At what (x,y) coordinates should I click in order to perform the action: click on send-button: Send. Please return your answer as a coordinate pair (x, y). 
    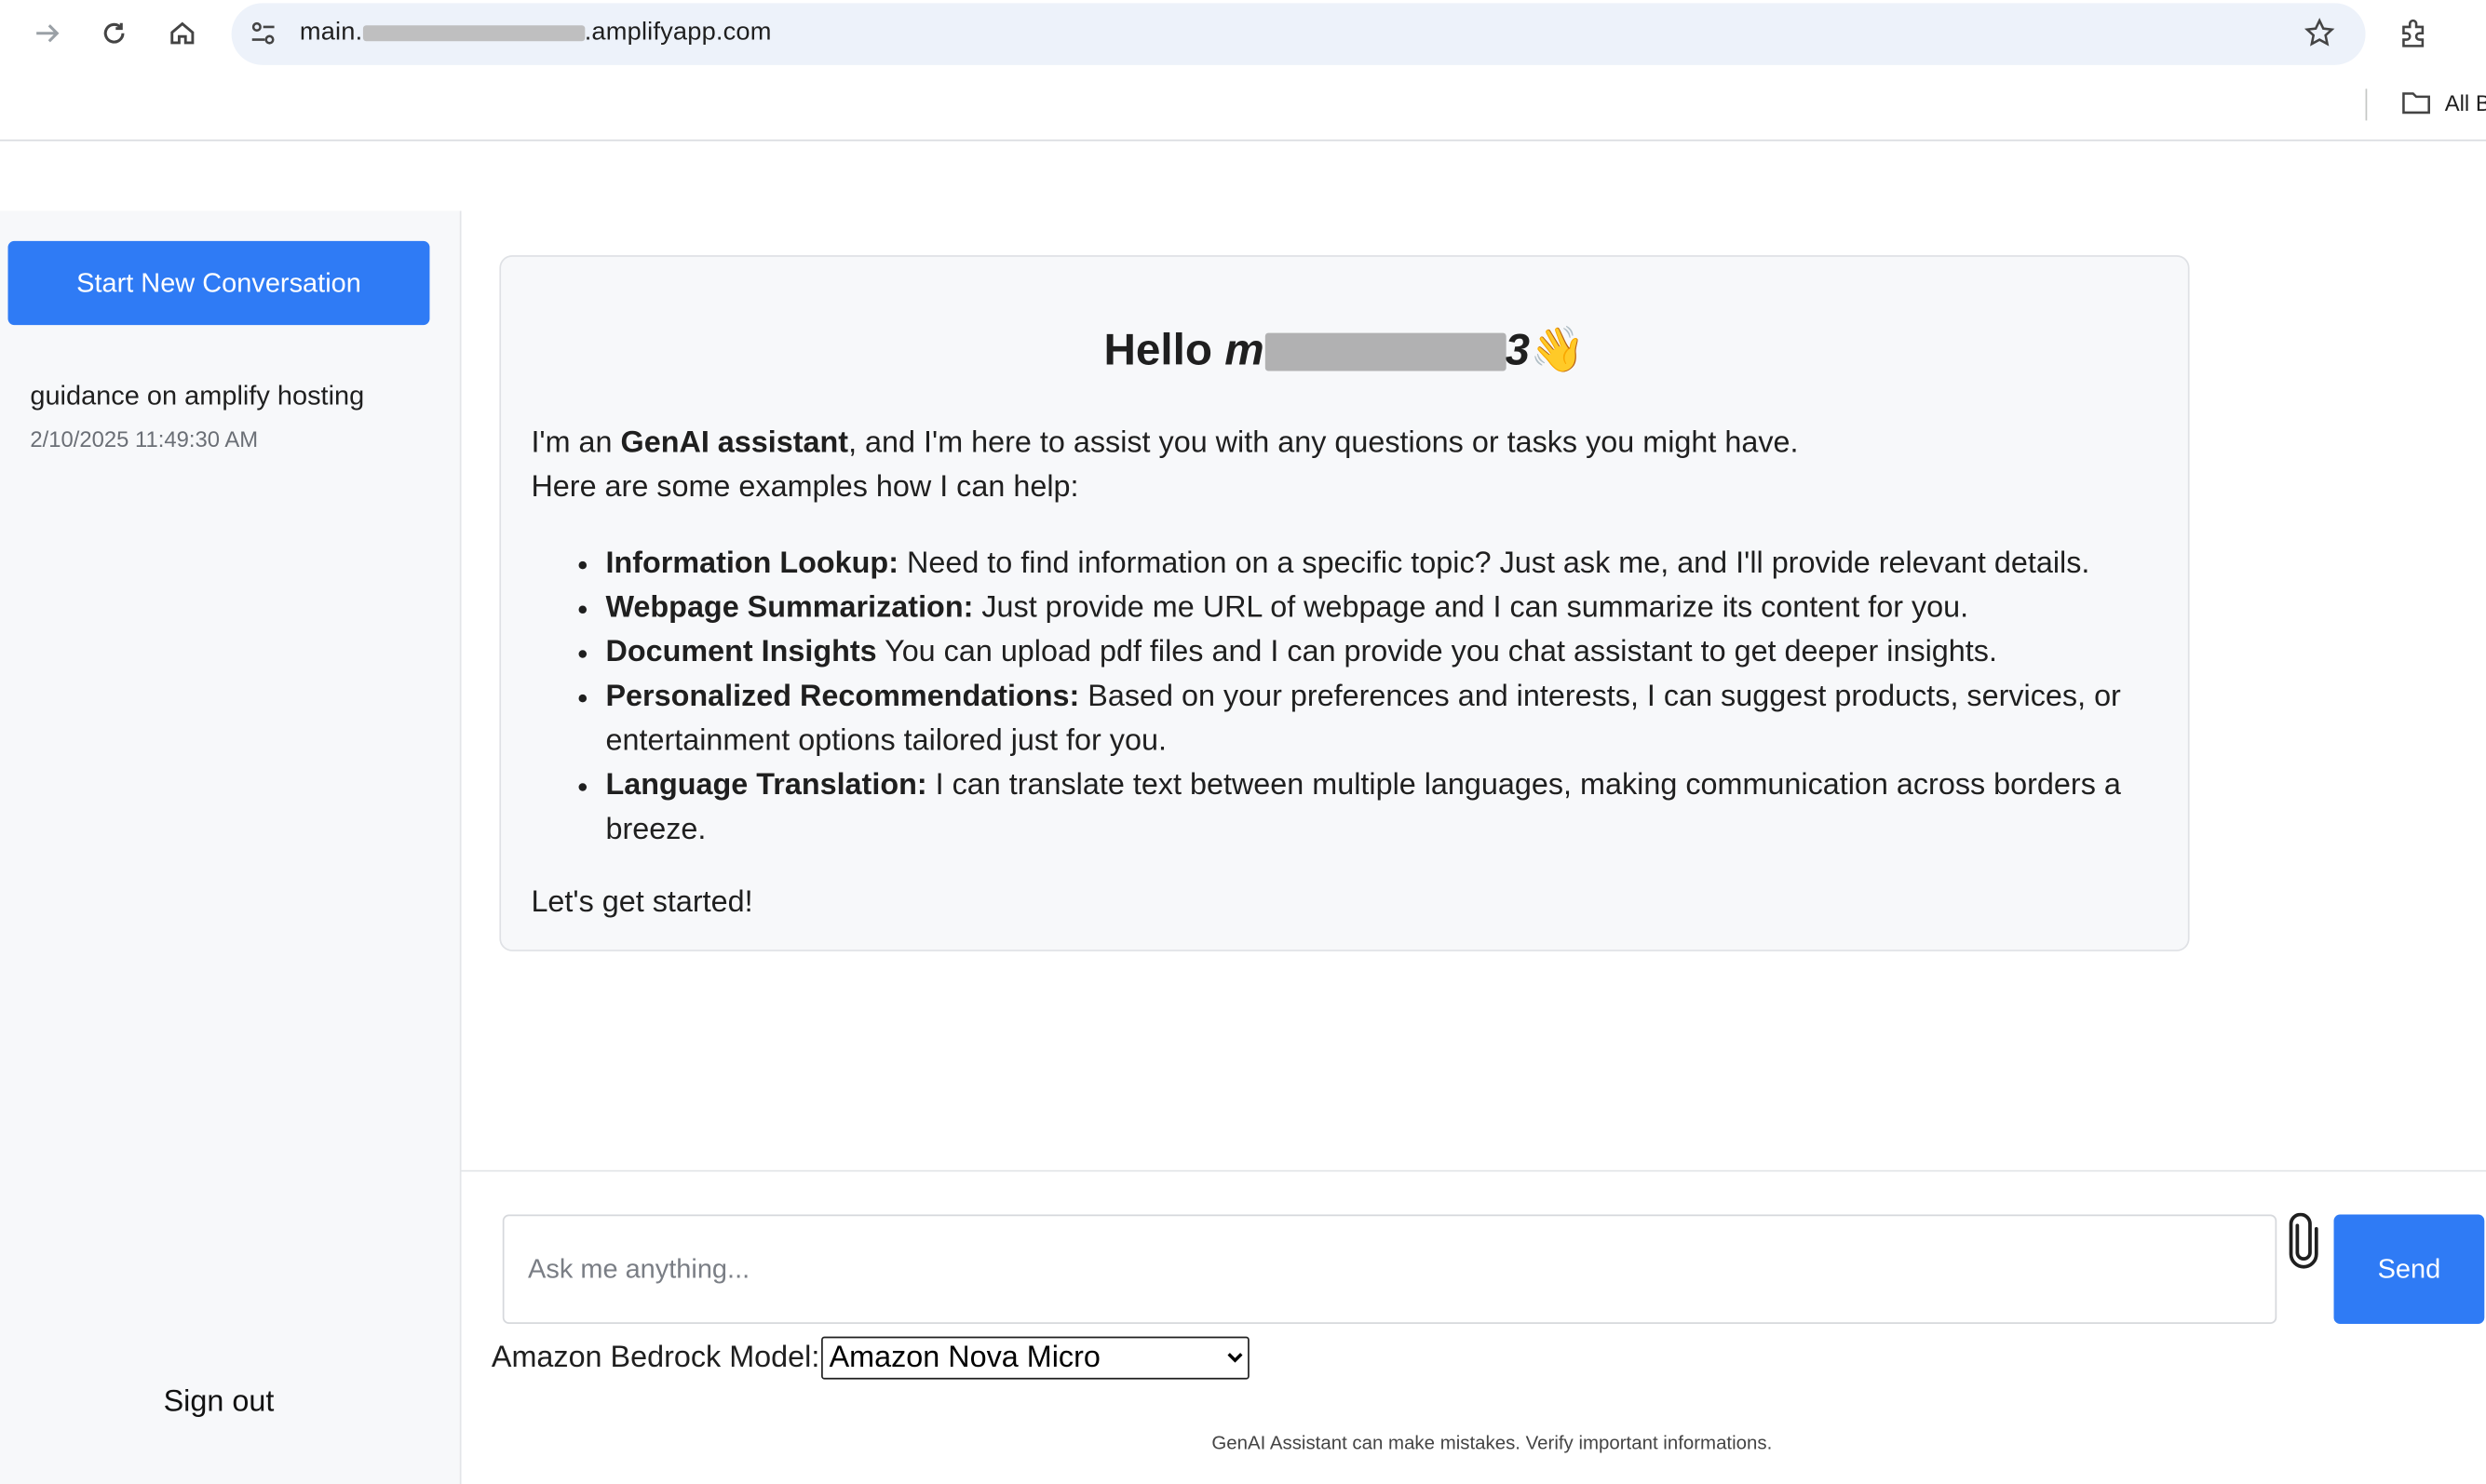
    Looking at the image, I should click on (2409, 1269).